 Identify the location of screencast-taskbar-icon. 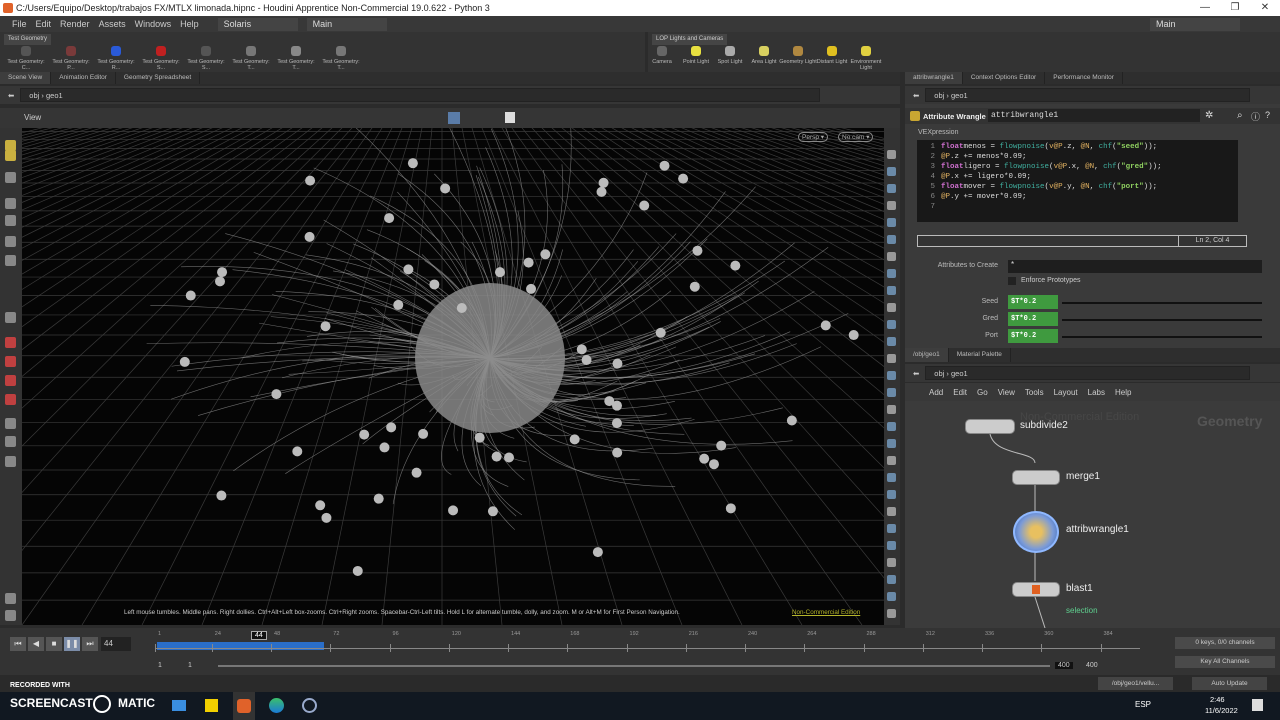
(309, 705).